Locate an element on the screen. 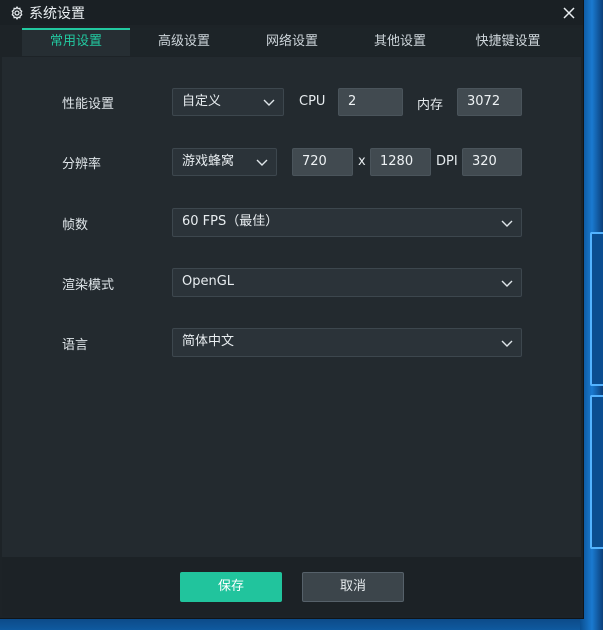  tab-network-settings: 网络设置 is located at coordinates (292, 42).